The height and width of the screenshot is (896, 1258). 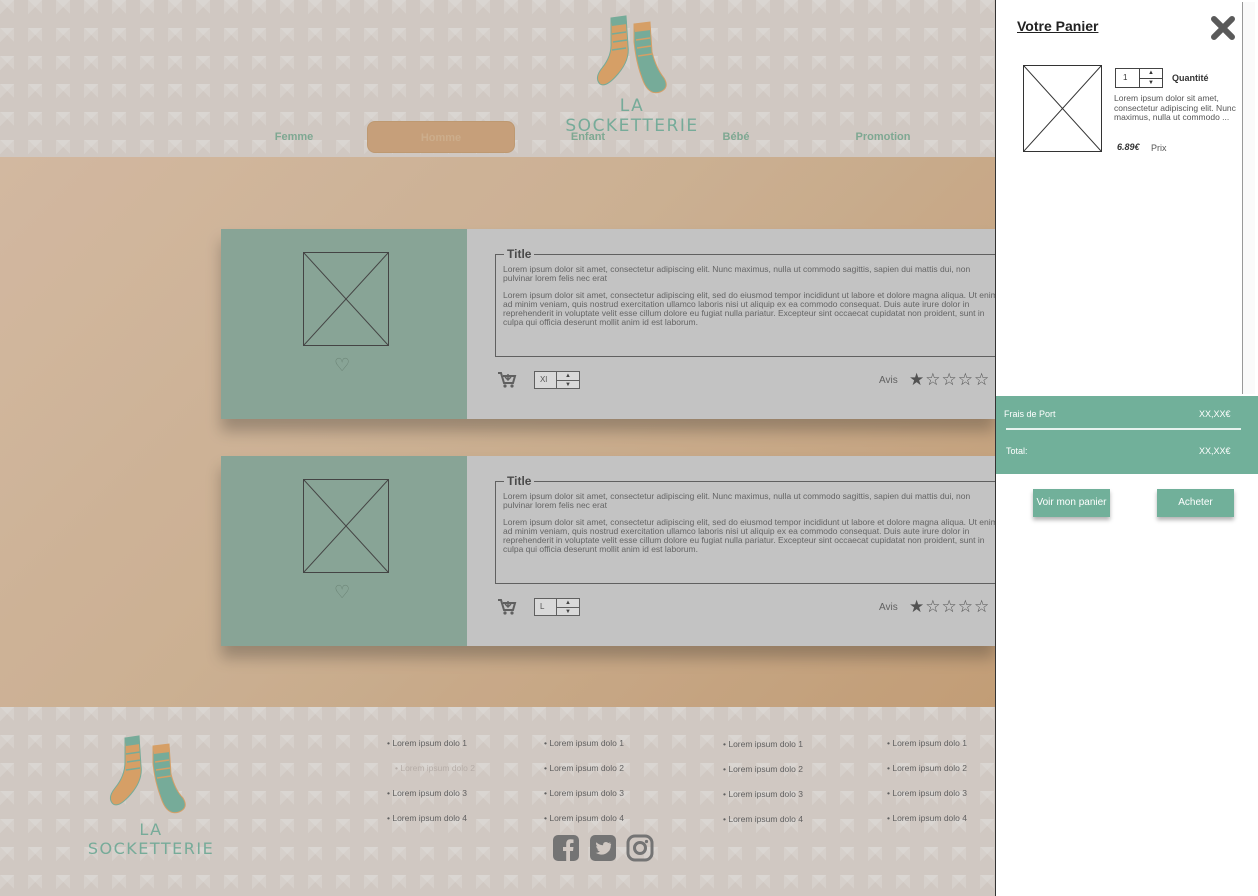 I want to click on close-icon, so click(x=1223, y=28).